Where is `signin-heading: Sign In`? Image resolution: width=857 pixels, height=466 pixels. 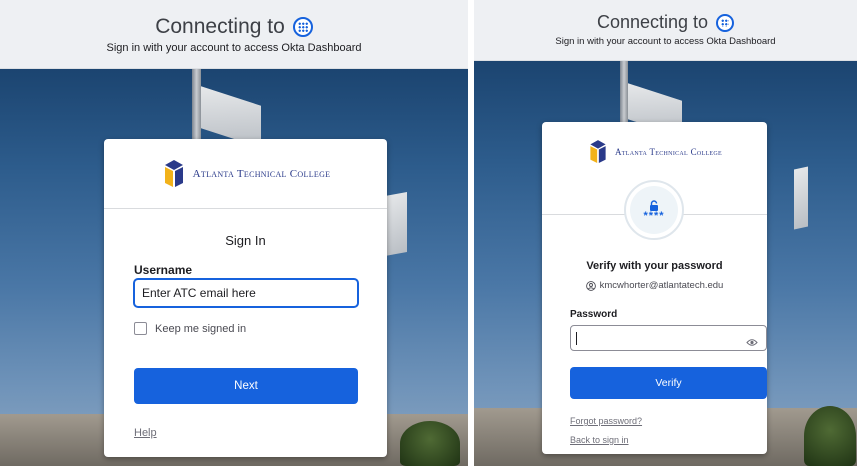 signin-heading: Sign In is located at coordinates (245, 240).